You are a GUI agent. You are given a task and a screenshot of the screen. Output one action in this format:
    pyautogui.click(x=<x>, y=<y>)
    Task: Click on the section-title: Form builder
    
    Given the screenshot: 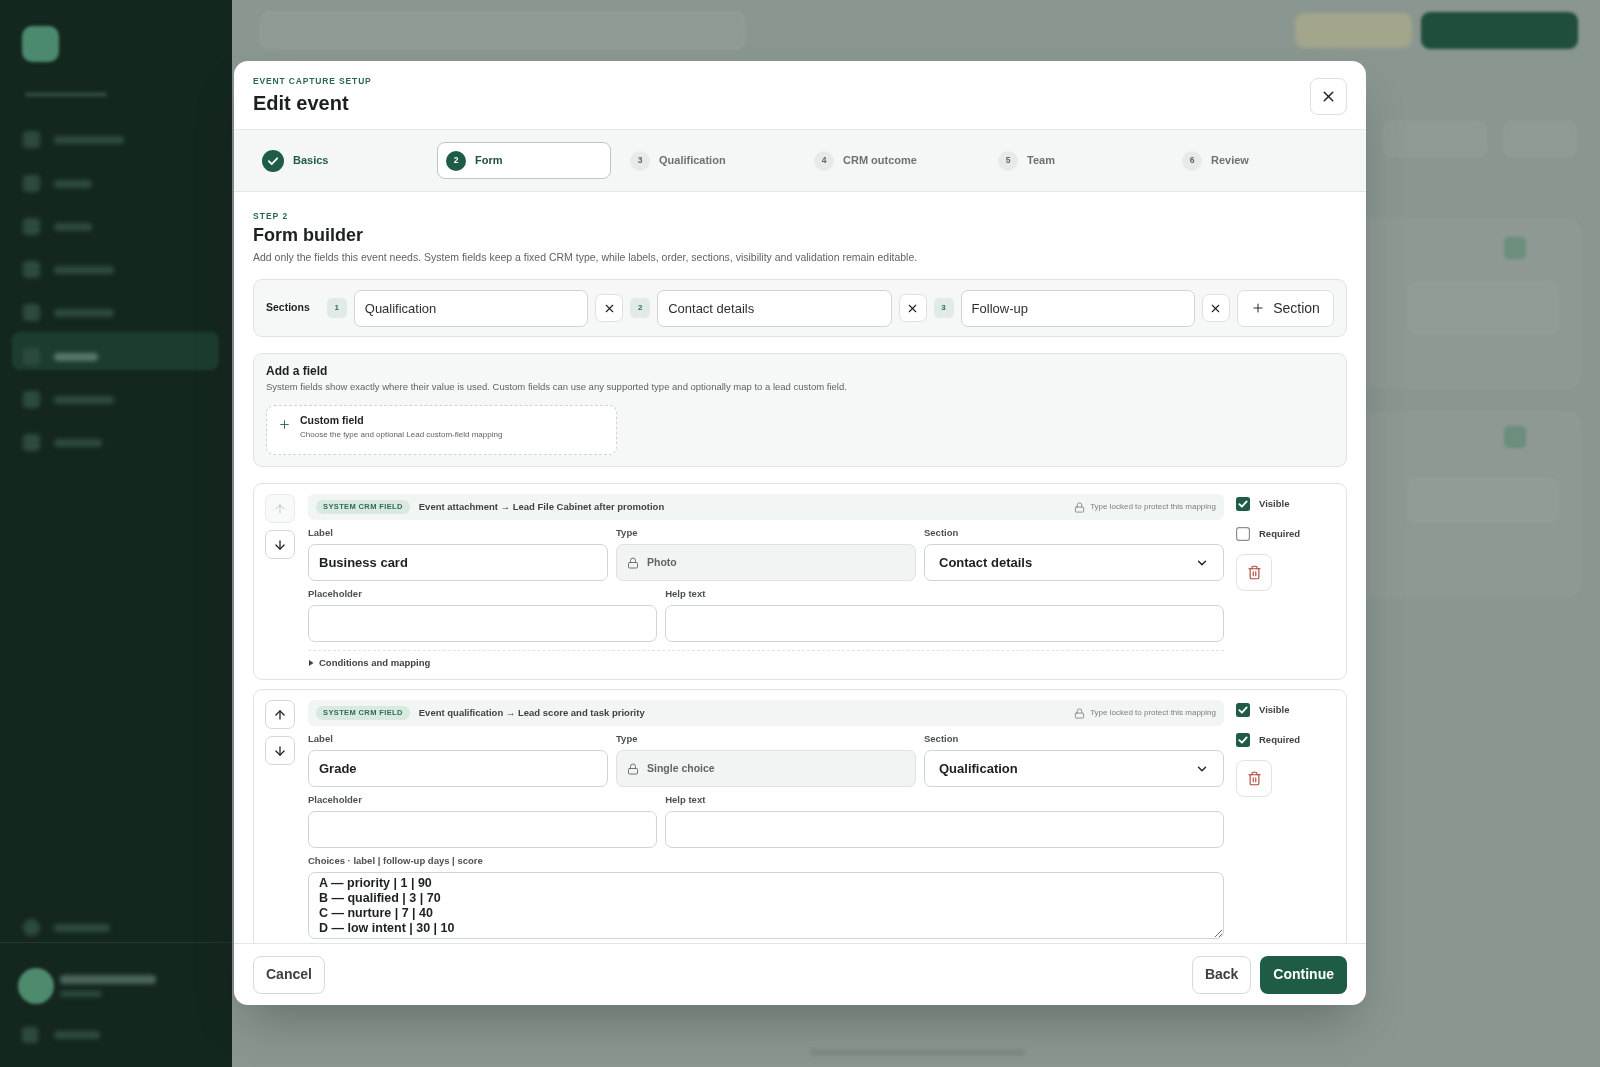 What is the action you would take?
    pyautogui.click(x=308, y=235)
    